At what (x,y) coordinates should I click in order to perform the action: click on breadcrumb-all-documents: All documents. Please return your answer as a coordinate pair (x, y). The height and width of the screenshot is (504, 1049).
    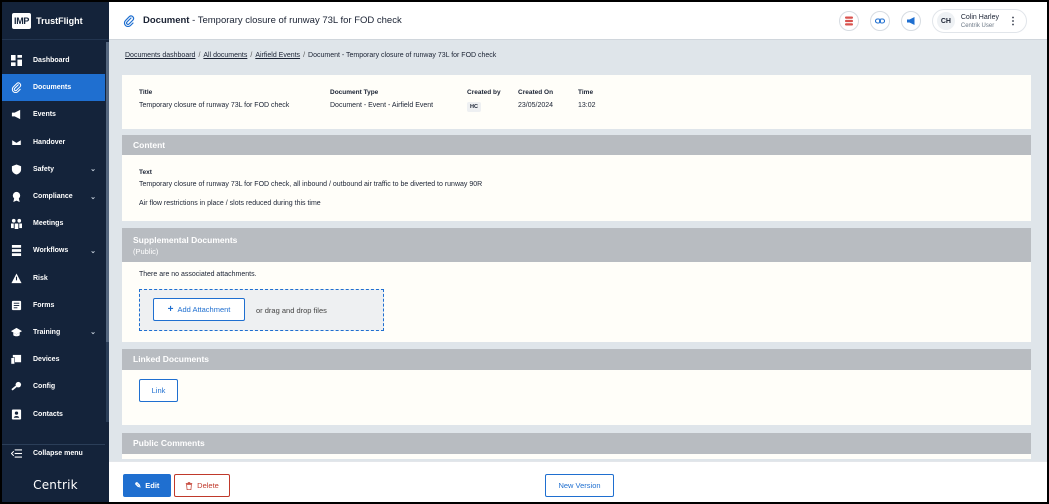
    Looking at the image, I should click on (225, 55).